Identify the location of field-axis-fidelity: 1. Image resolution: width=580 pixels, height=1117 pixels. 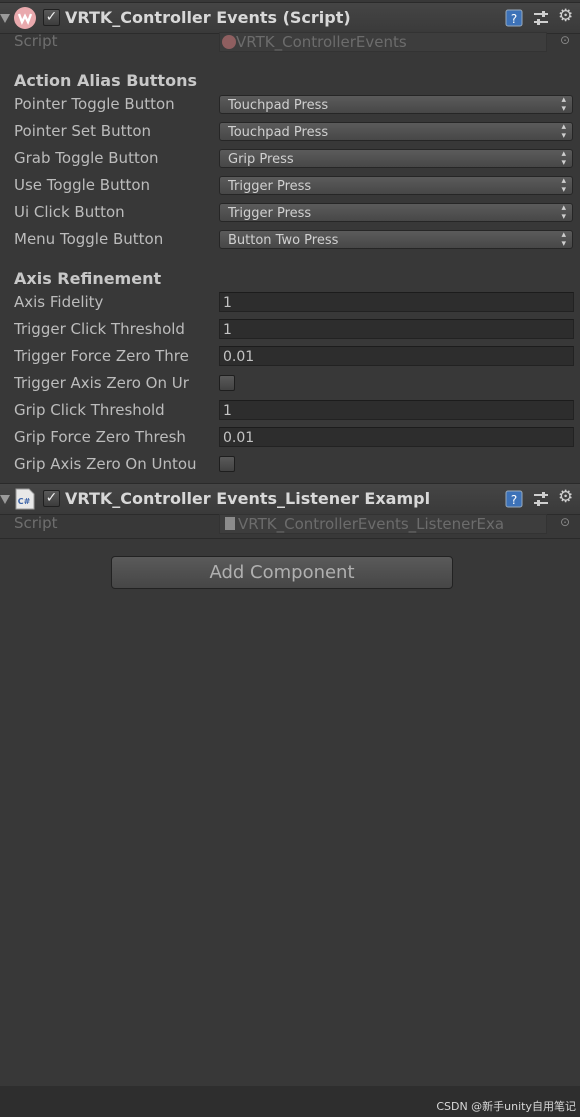
(396, 302).